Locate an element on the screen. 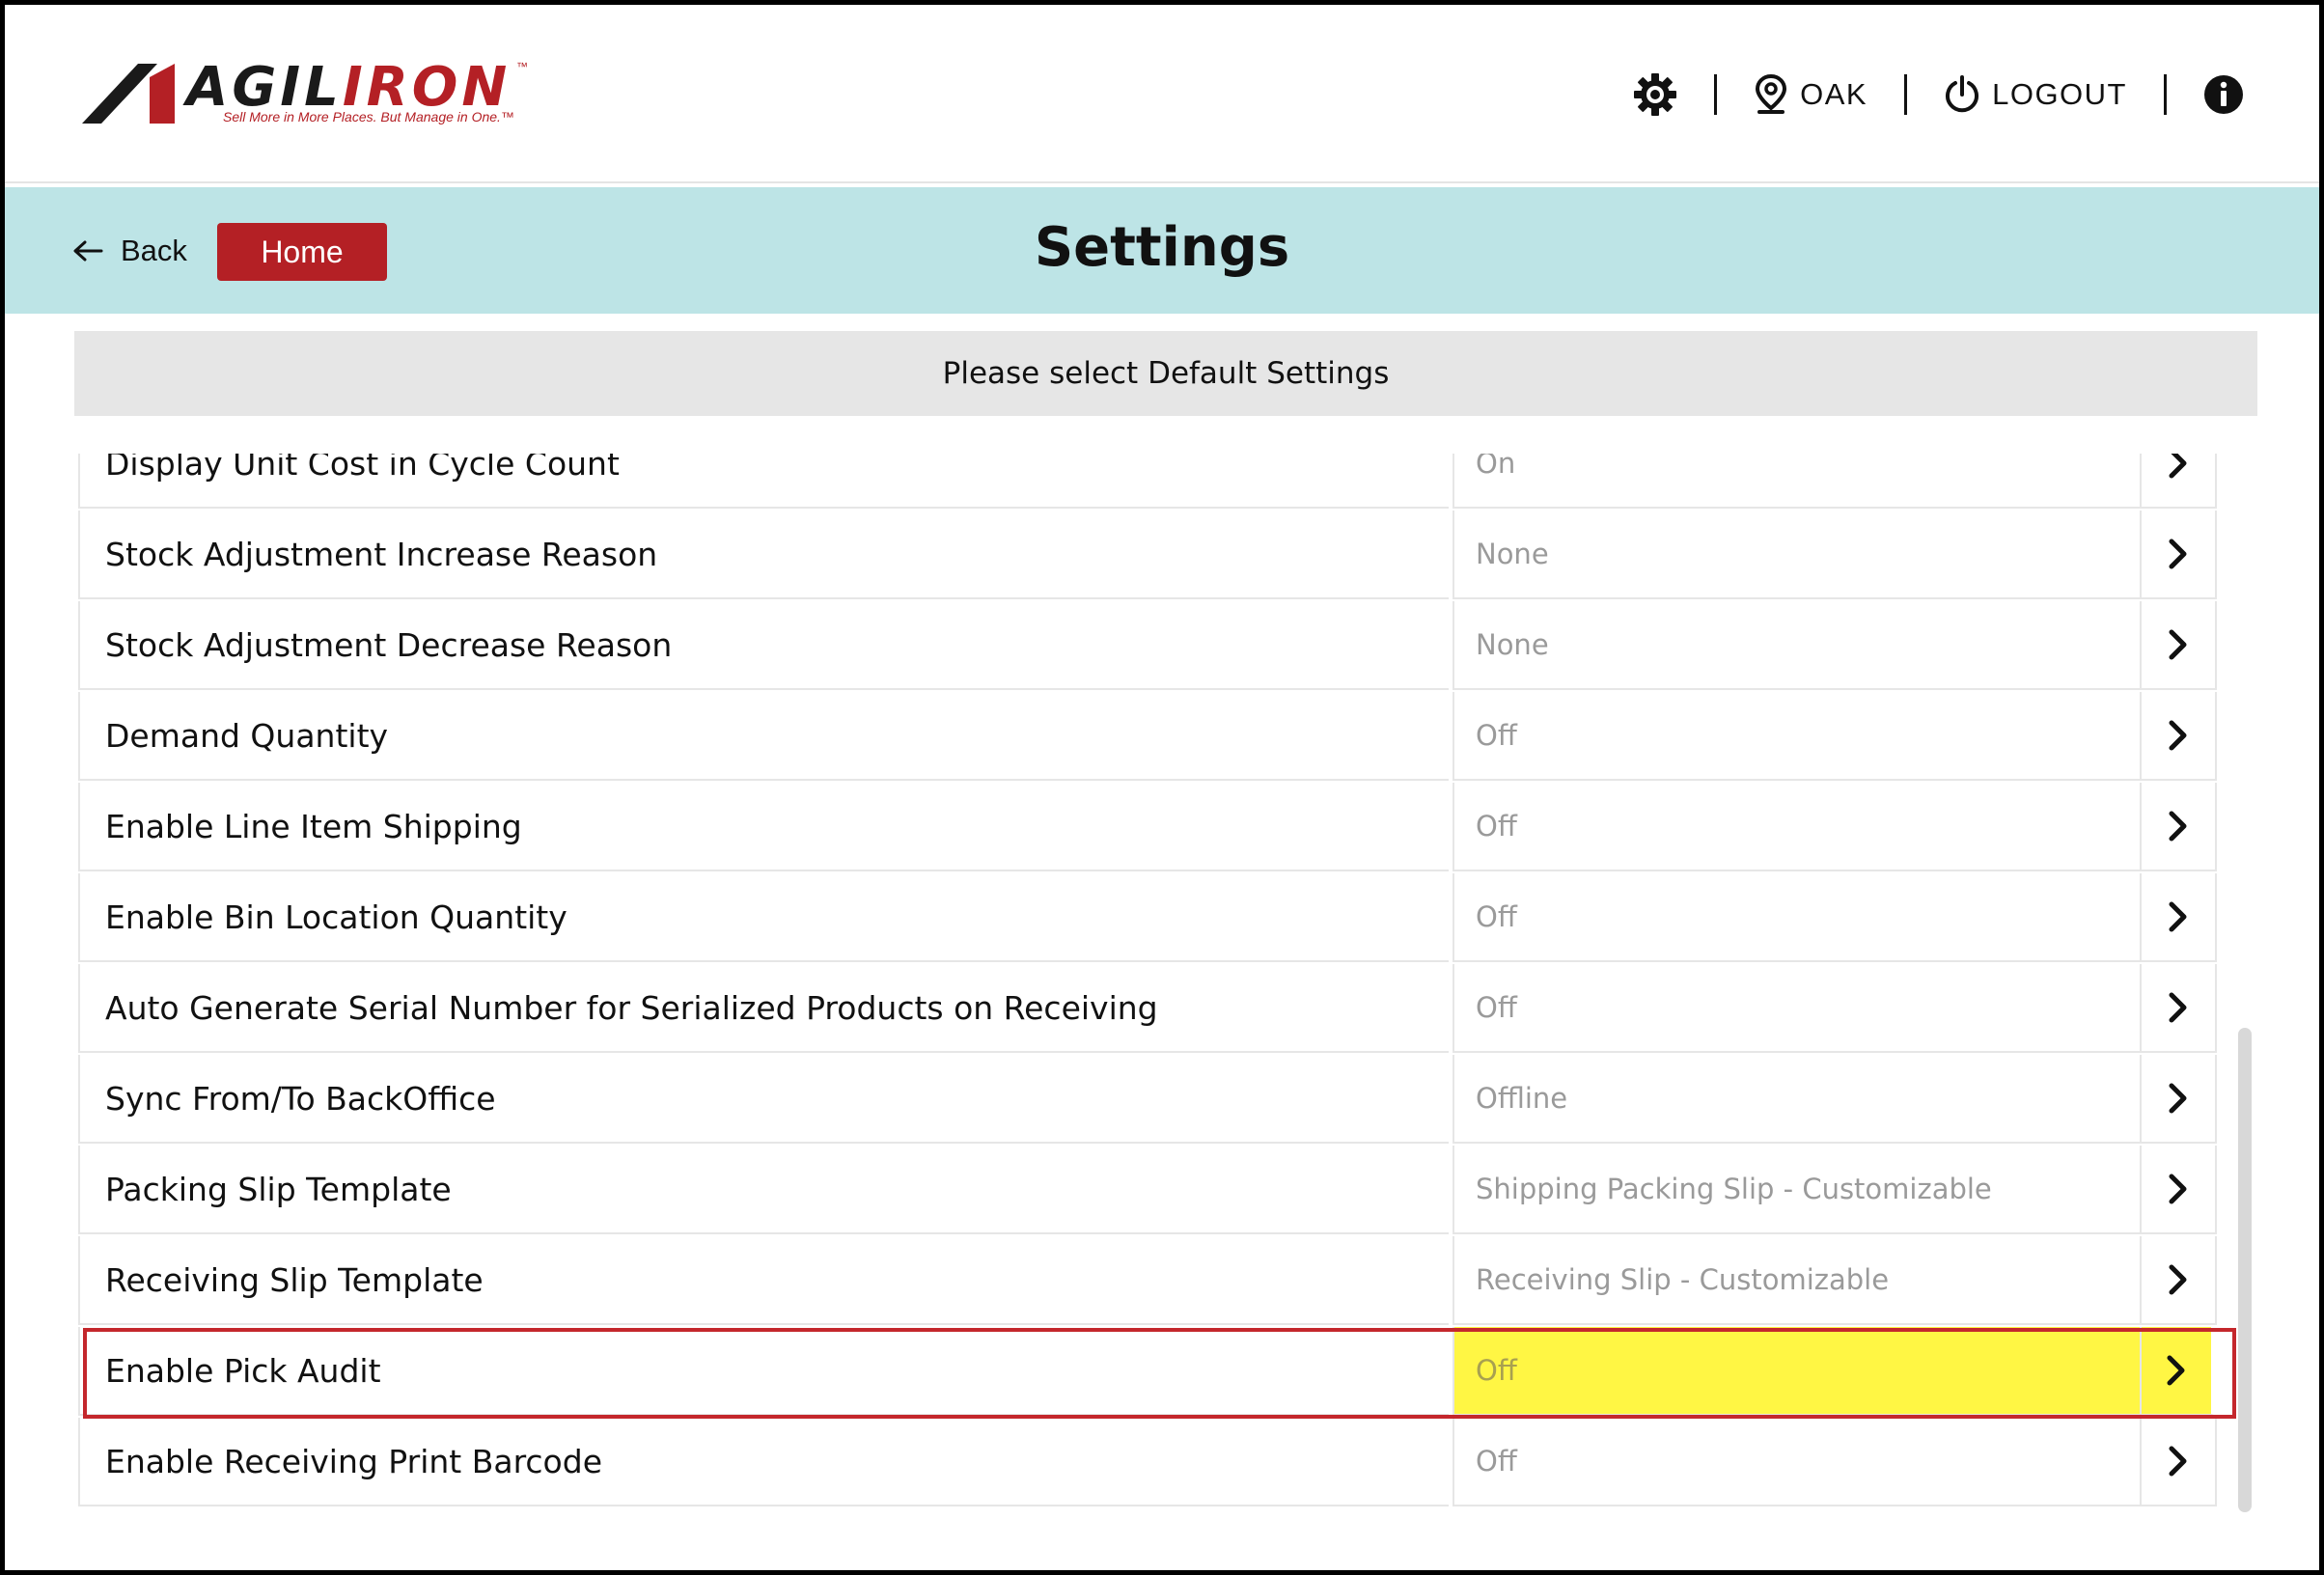 The image size is (2324, 1575). logo-mark-icon is located at coordinates (129, 94).